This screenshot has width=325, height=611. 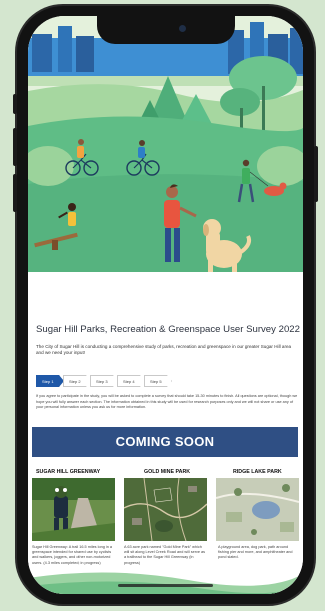 I want to click on volume-down-button, so click(x=15, y=193).